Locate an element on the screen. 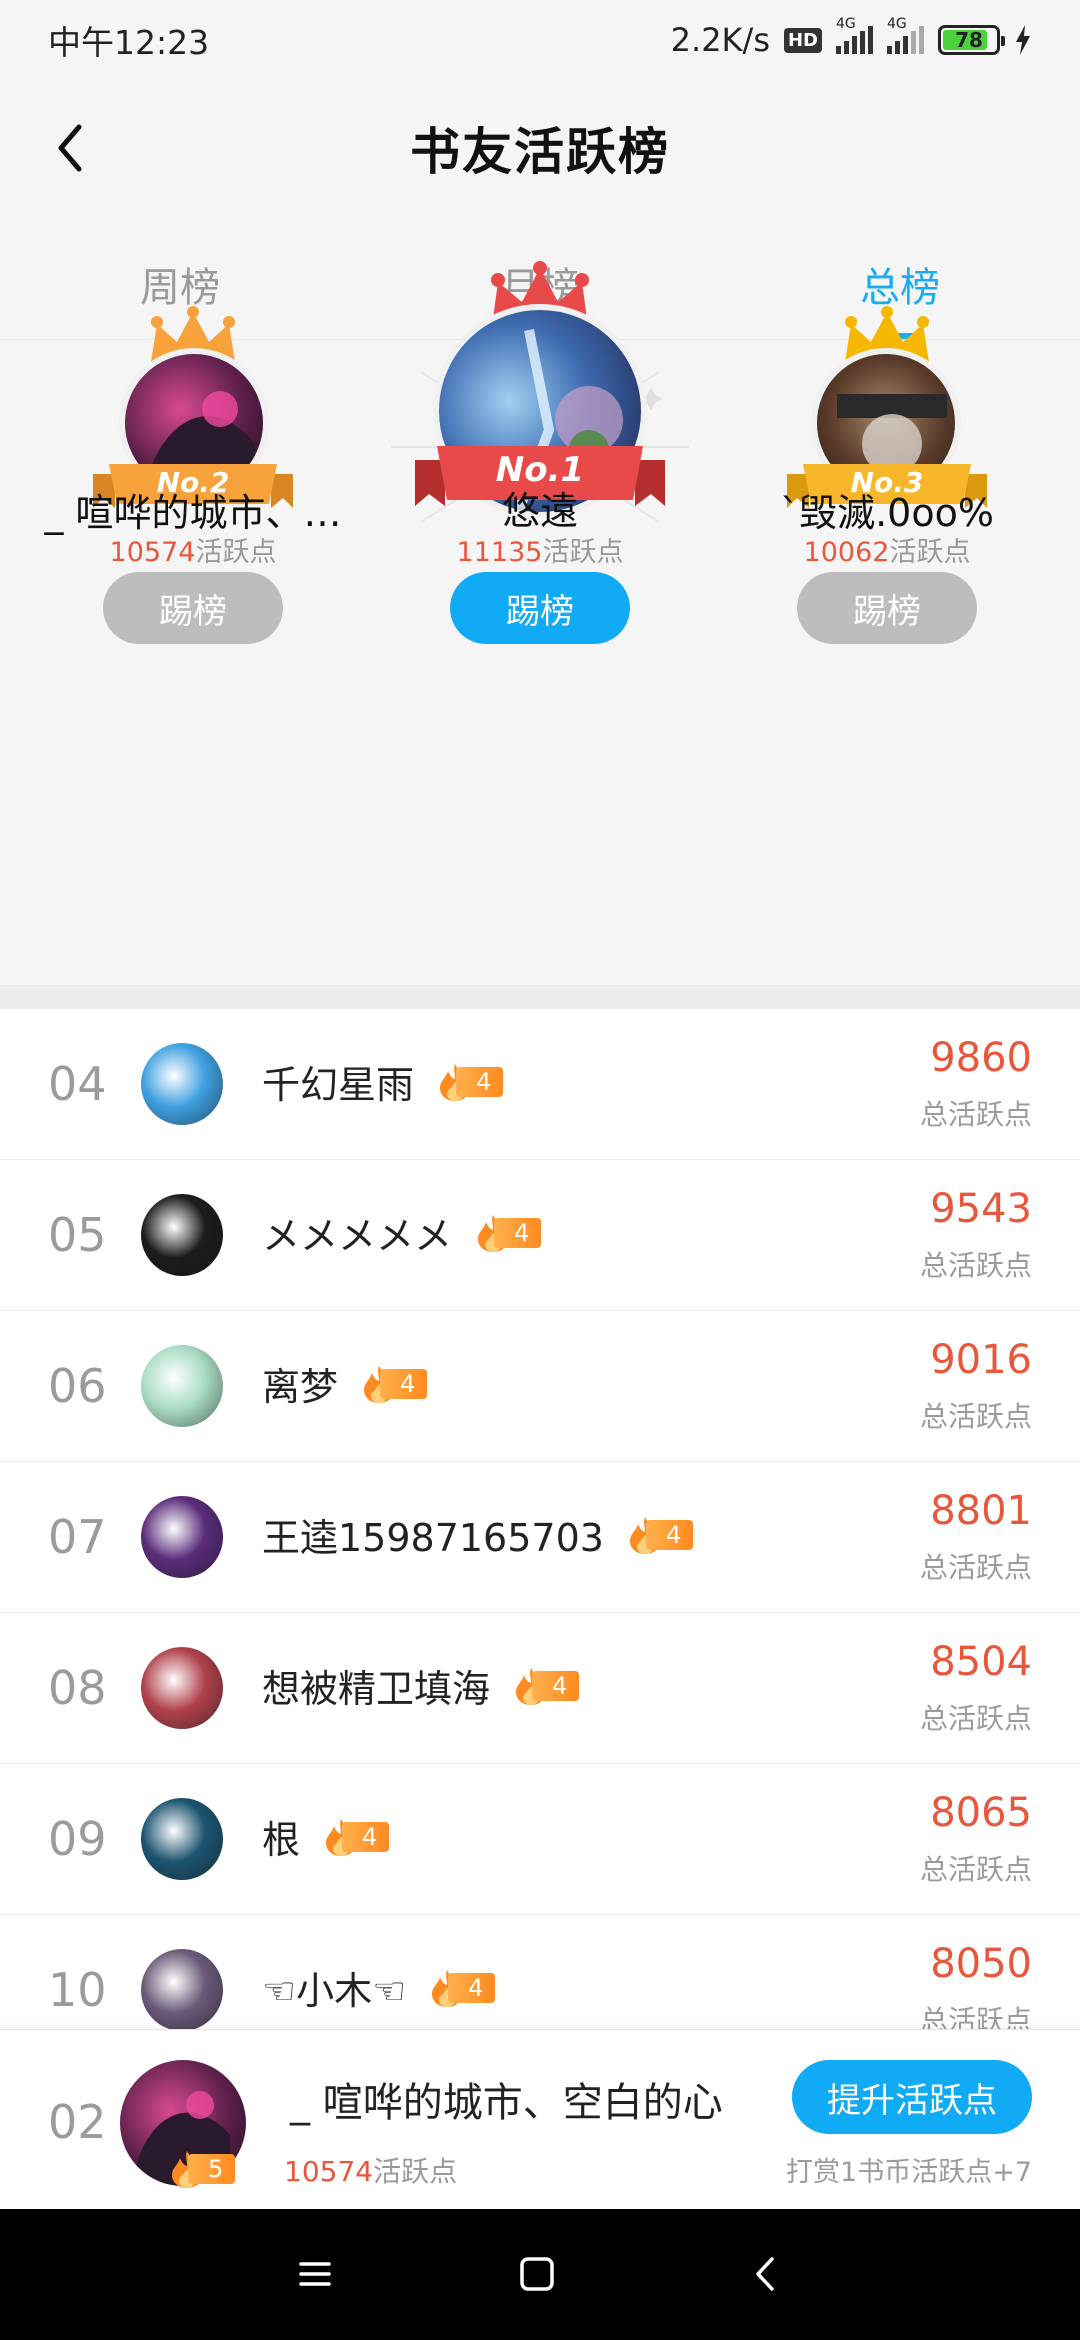  ranking-row: 07 王逵15987165703 4 8801 总活跃点 is located at coordinates (540, 1537).